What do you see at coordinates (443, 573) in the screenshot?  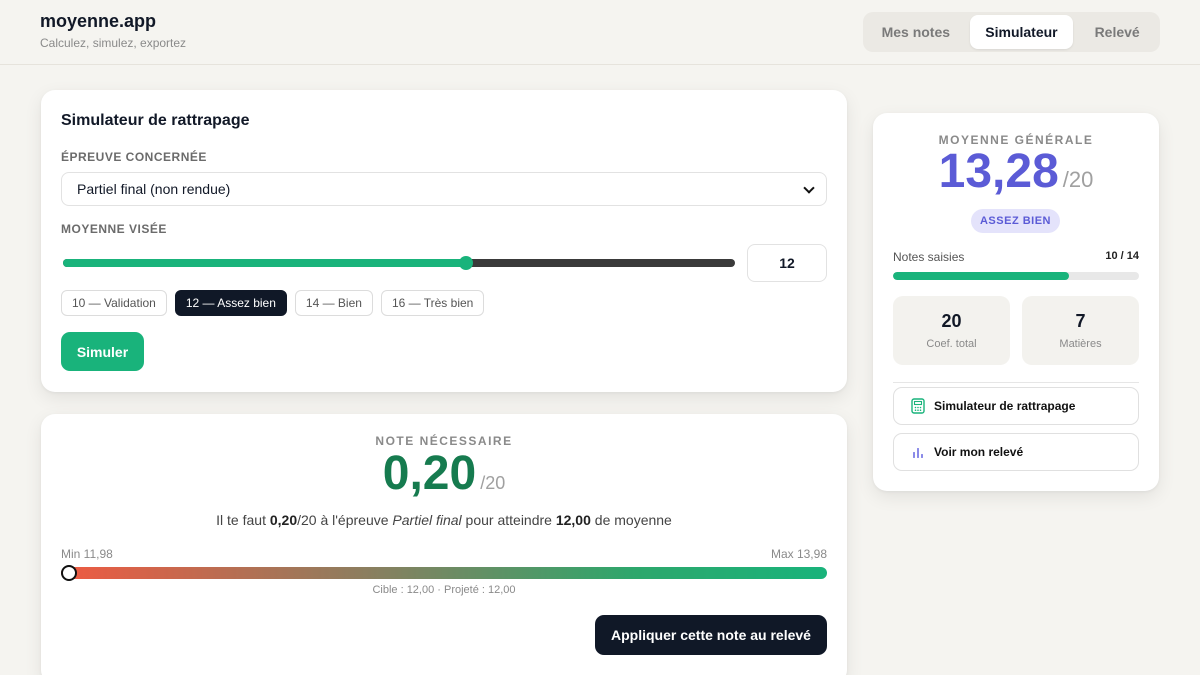 I see `range-gauge` at bounding box center [443, 573].